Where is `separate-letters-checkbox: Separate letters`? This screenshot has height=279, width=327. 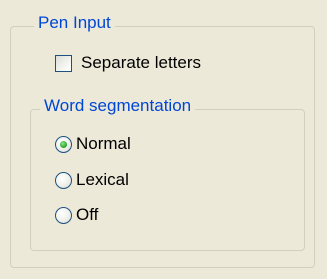
separate-letters-checkbox: Separate letters is located at coordinates (128, 63).